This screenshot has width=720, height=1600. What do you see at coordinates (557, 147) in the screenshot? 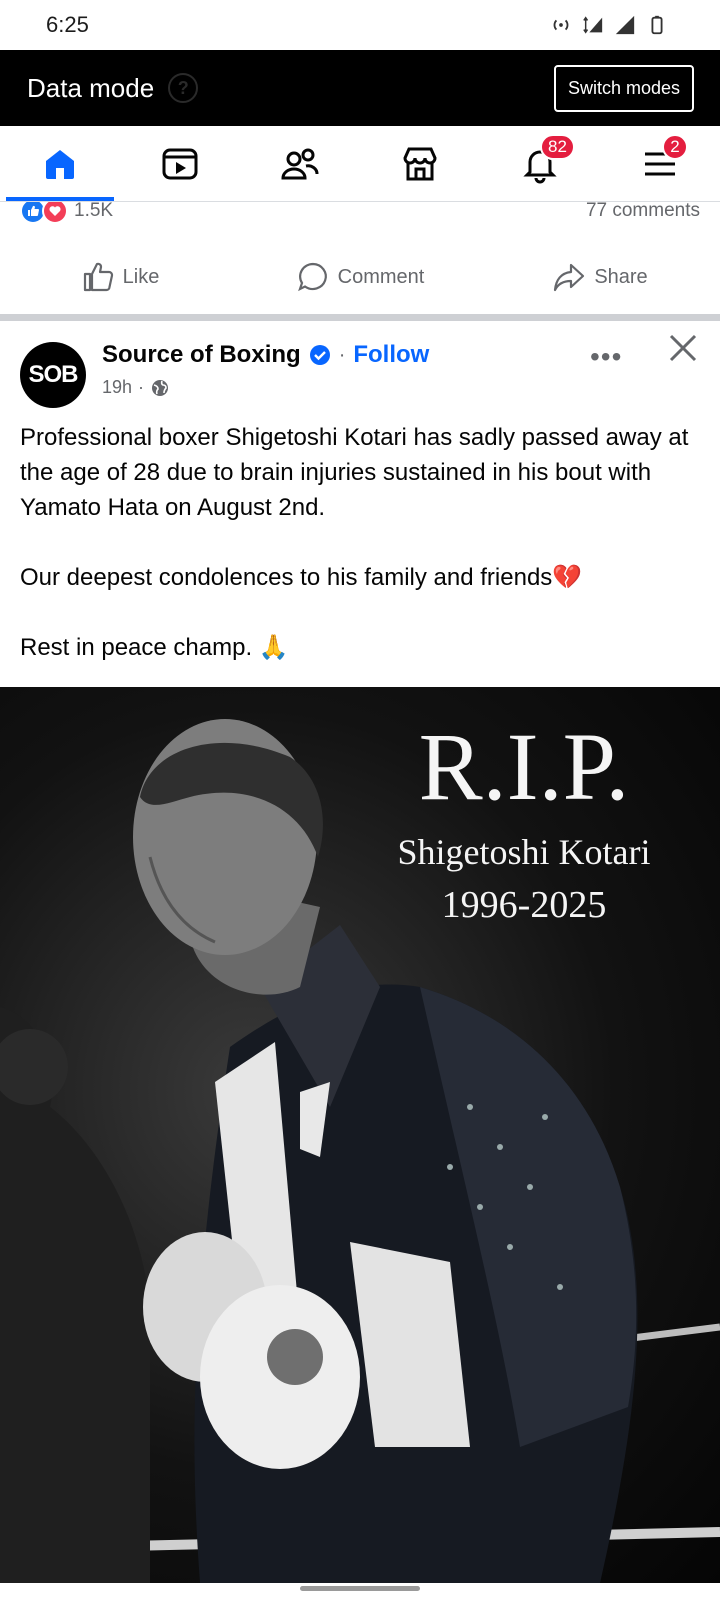
I see `notifications-badge: 82` at bounding box center [557, 147].